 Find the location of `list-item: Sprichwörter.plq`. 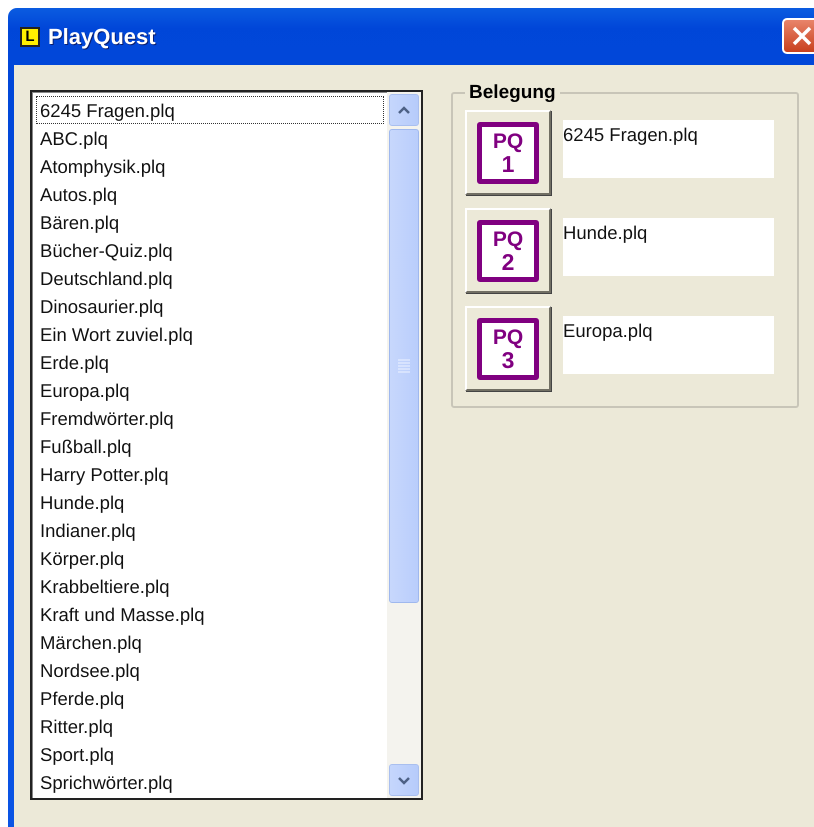

list-item: Sprichwörter.plq is located at coordinates (210, 782).